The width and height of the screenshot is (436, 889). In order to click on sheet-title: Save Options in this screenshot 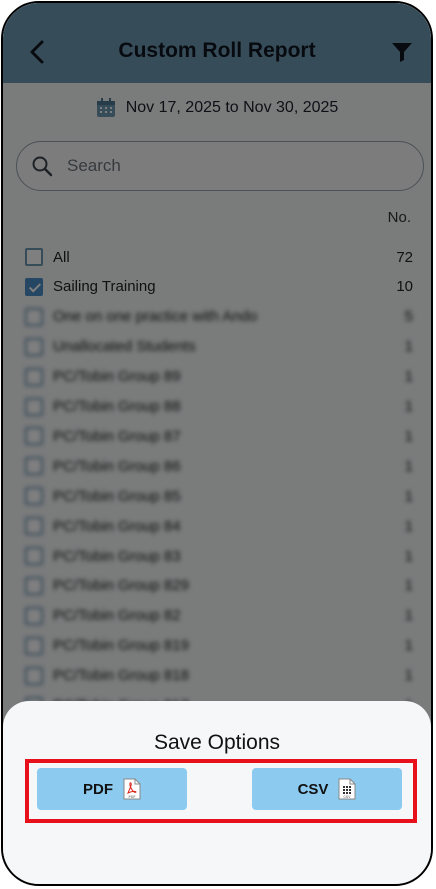, I will do `click(217, 742)`.